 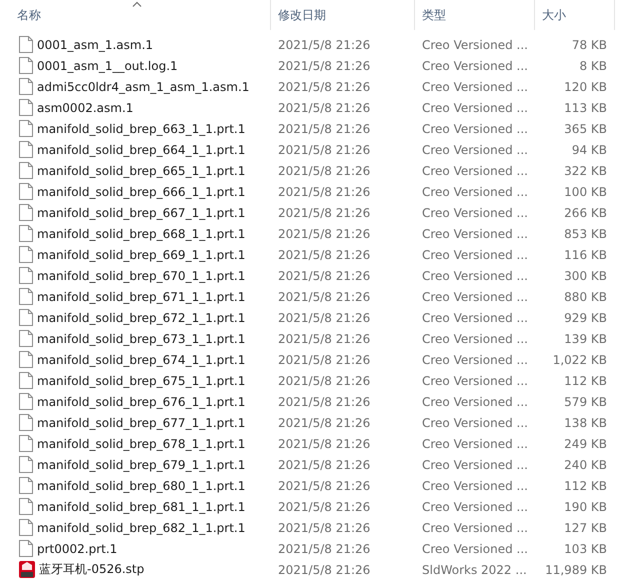 I want to click on file-size: 880 KB, so click(x=586, y=297).